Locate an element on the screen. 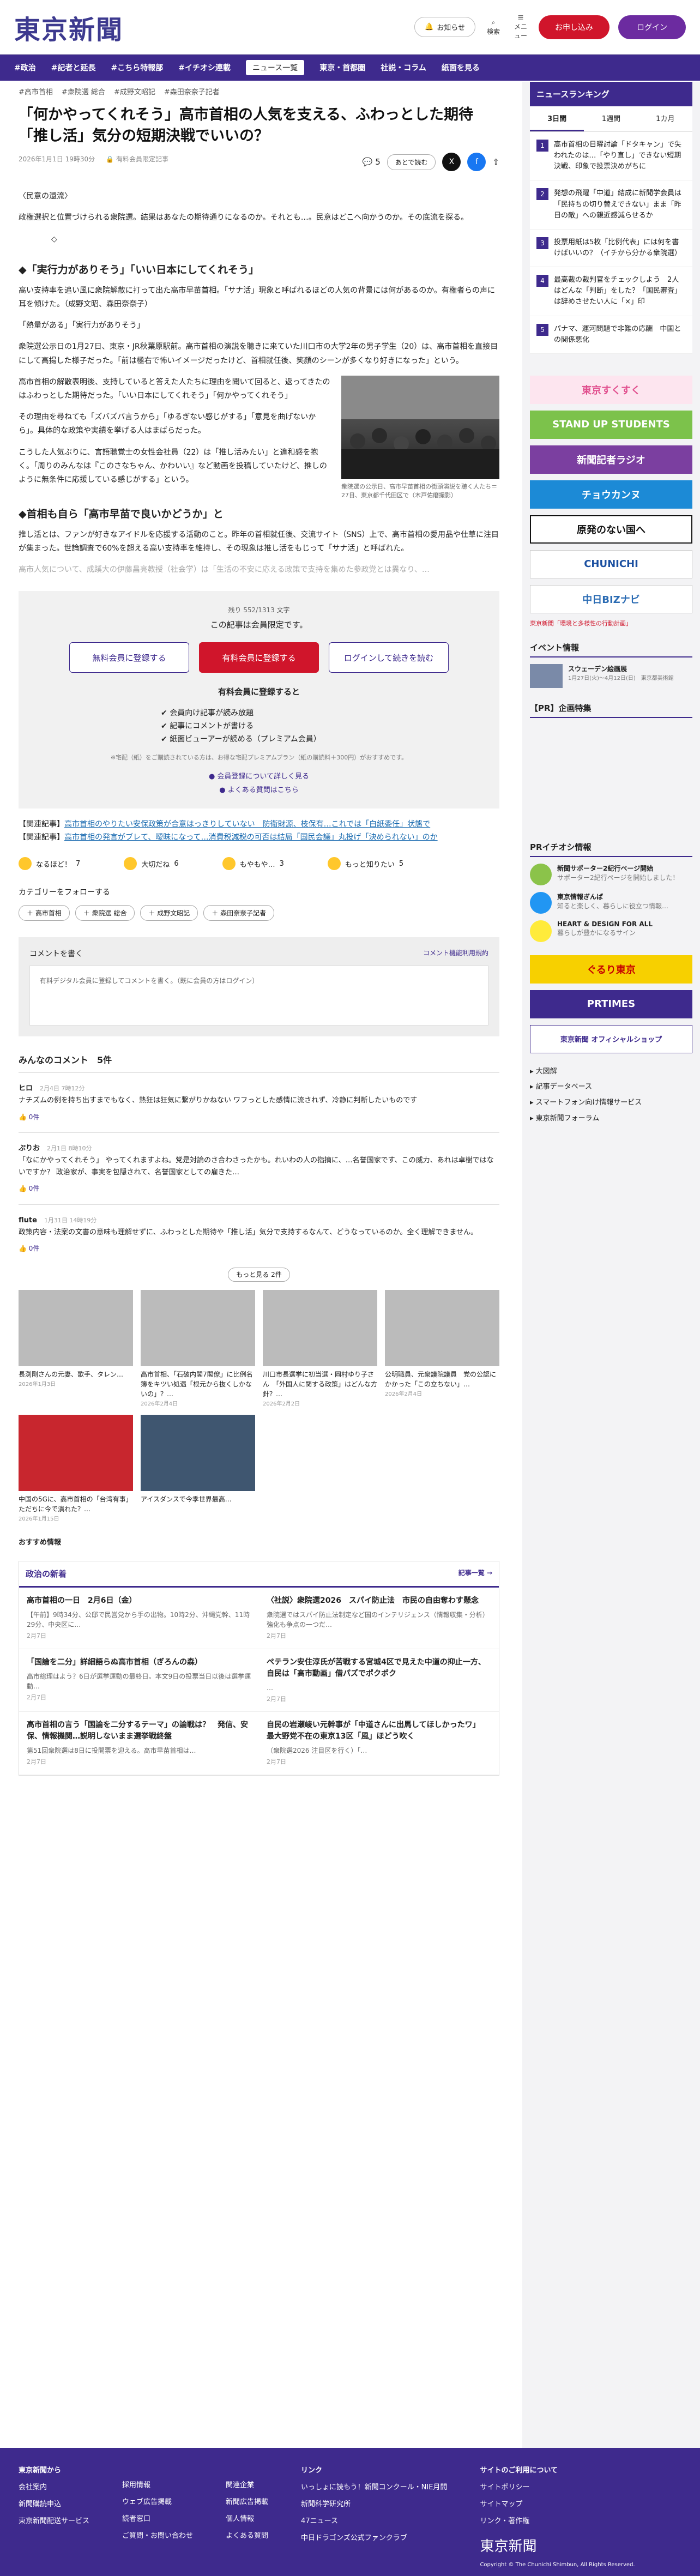  x-share-icon: X is located at coordinates (451, 163).